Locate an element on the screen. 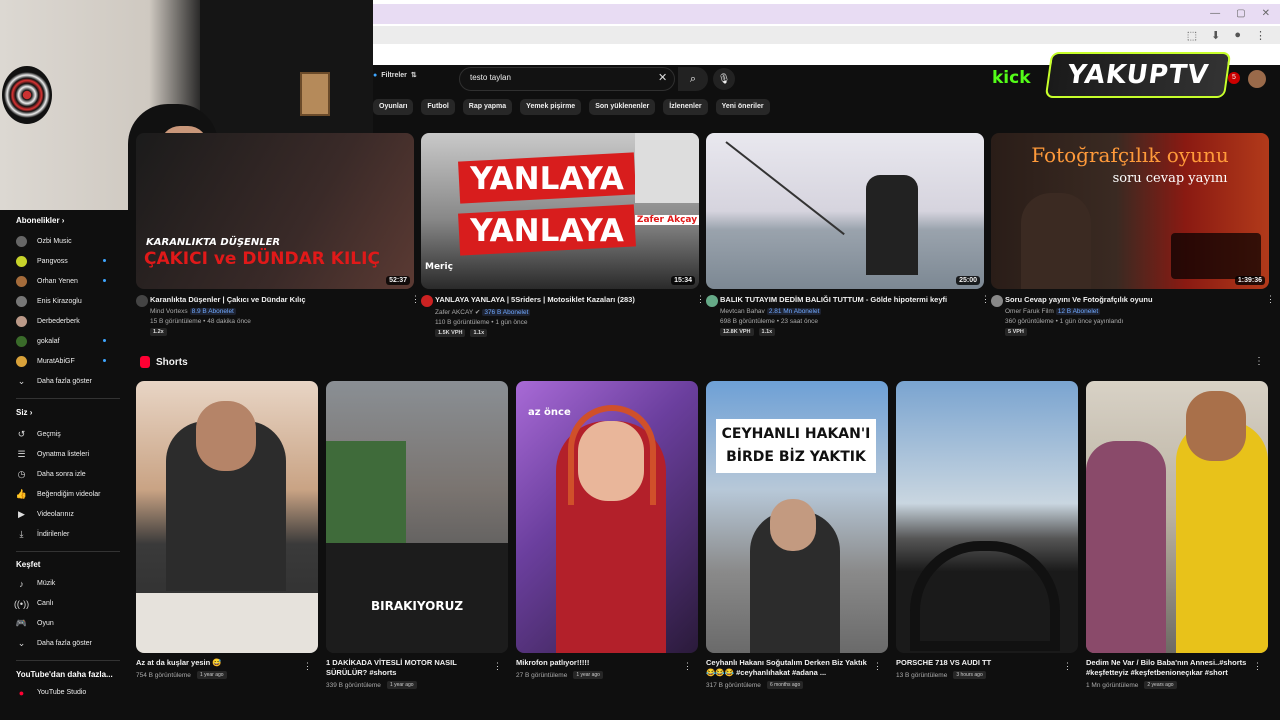 This screenshot has width=1280, height=720. subscriptions-title: Abonelikler › is located at coordinates (40, 220).